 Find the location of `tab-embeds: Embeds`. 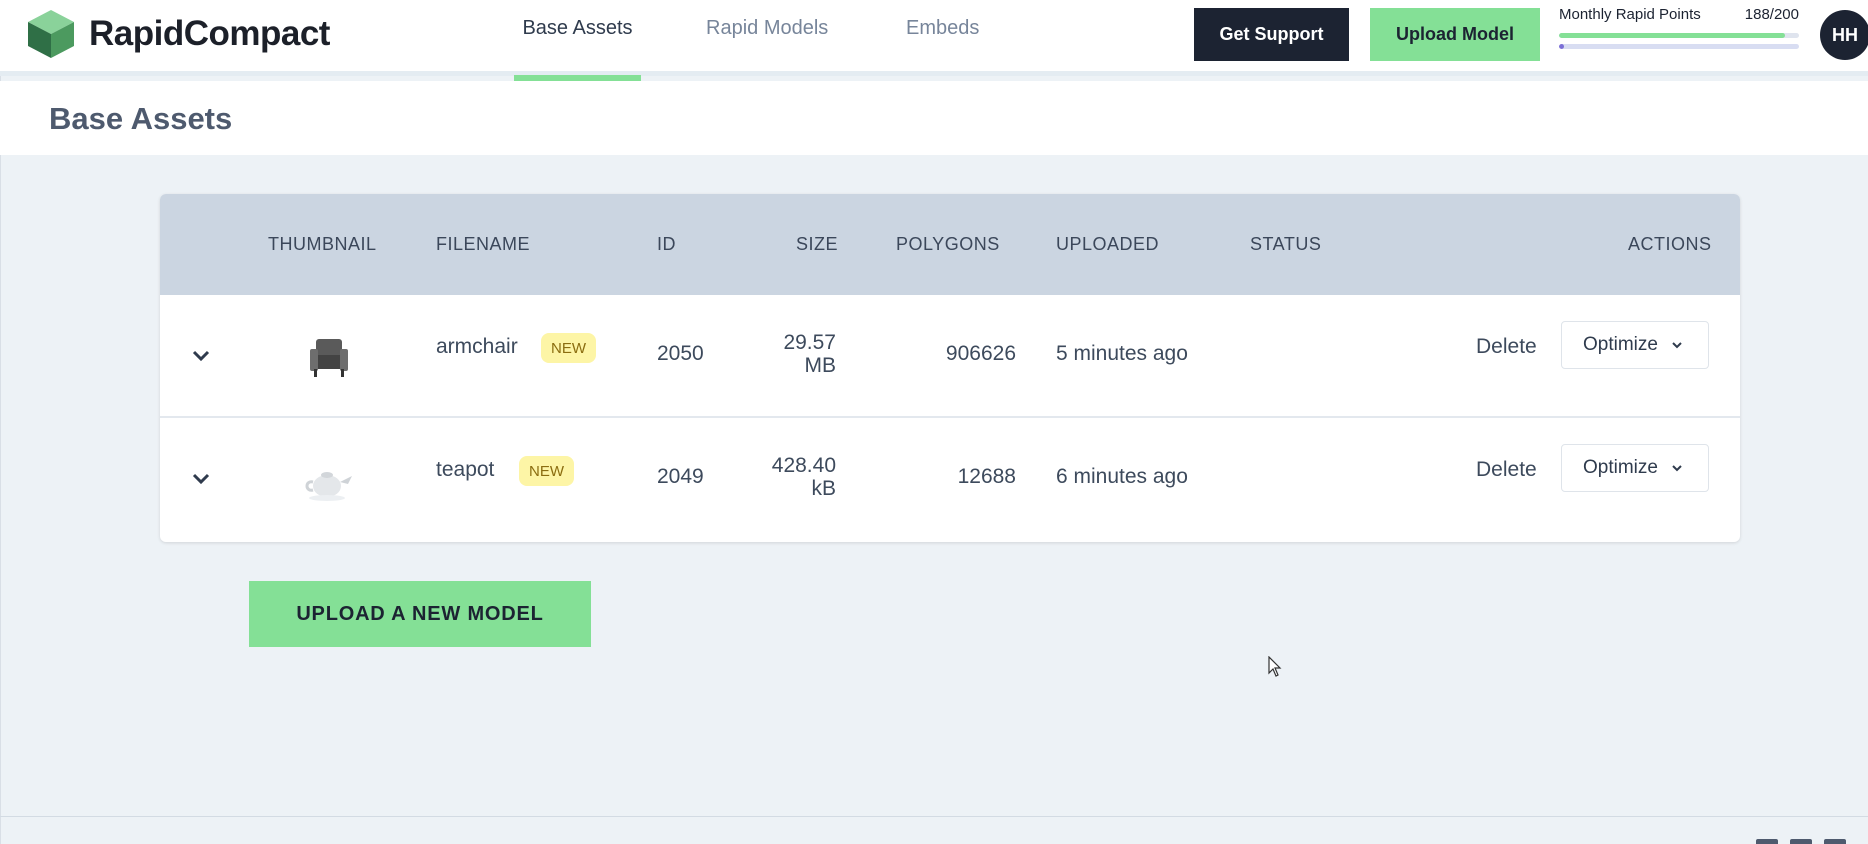

tab-embeds: Embeds is located at coordinates (942, 40).